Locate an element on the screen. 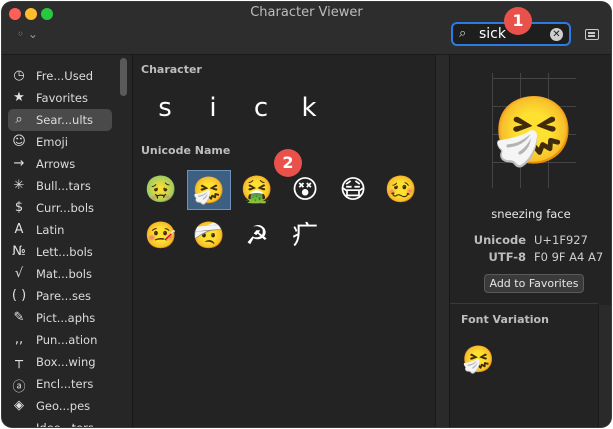  sidebar-item-label: Encl...ters is located at coordinates (65, 384).